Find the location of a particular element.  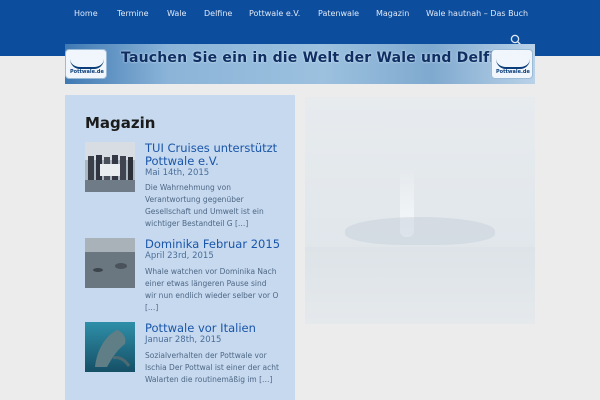

nav-item-pottwale-ev: Pottwale e.V. is located at coordinates (274, 13).